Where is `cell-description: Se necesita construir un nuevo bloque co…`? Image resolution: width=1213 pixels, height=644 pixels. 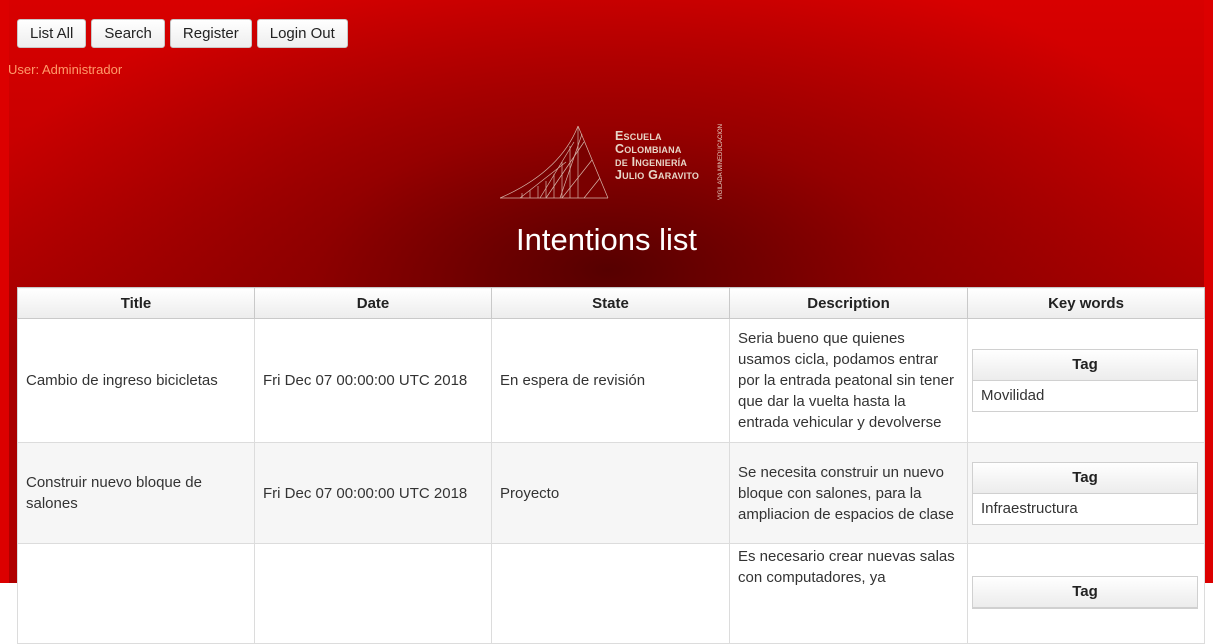
cell-description: Se necesita construir un nuevo bloque co… is located at coordinates (848, 493).